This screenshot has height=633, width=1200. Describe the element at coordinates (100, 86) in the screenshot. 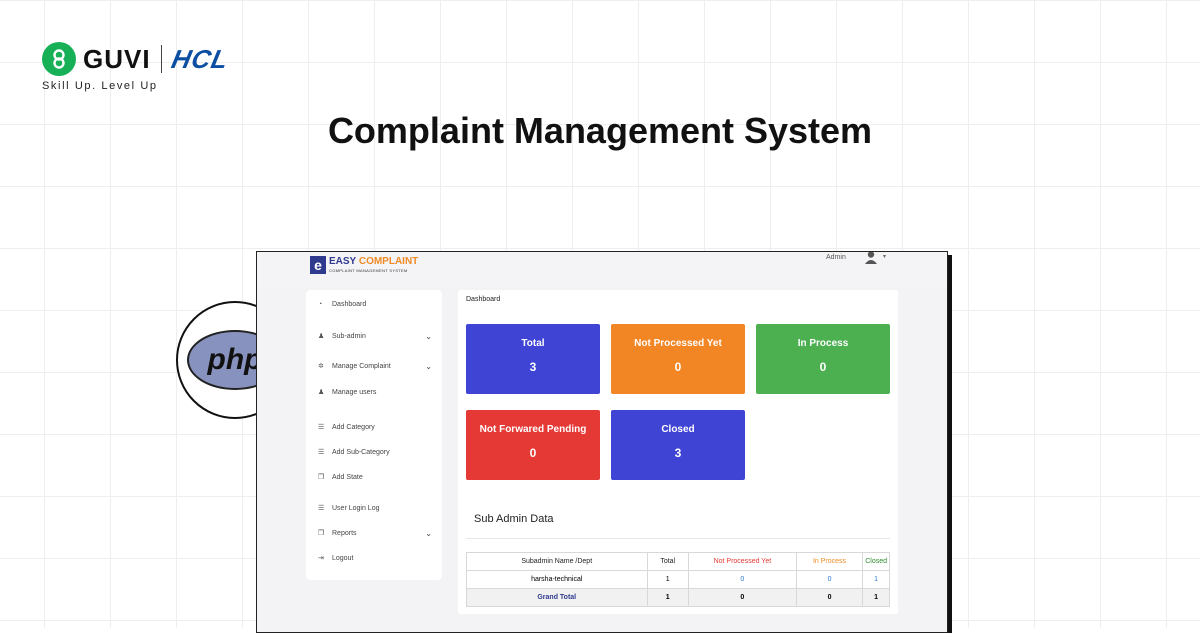

I see `tagline: Skill Up. Level Up` at that location.